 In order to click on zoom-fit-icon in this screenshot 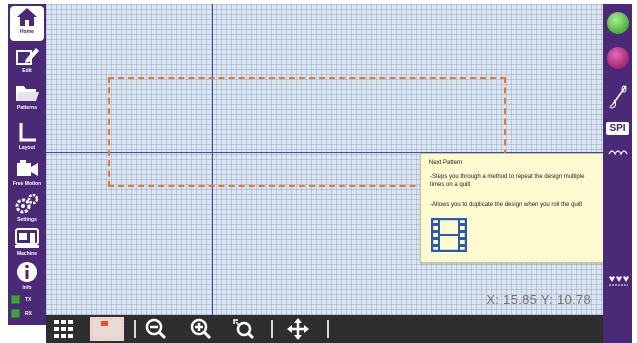, I will do `click(244, 329)`.